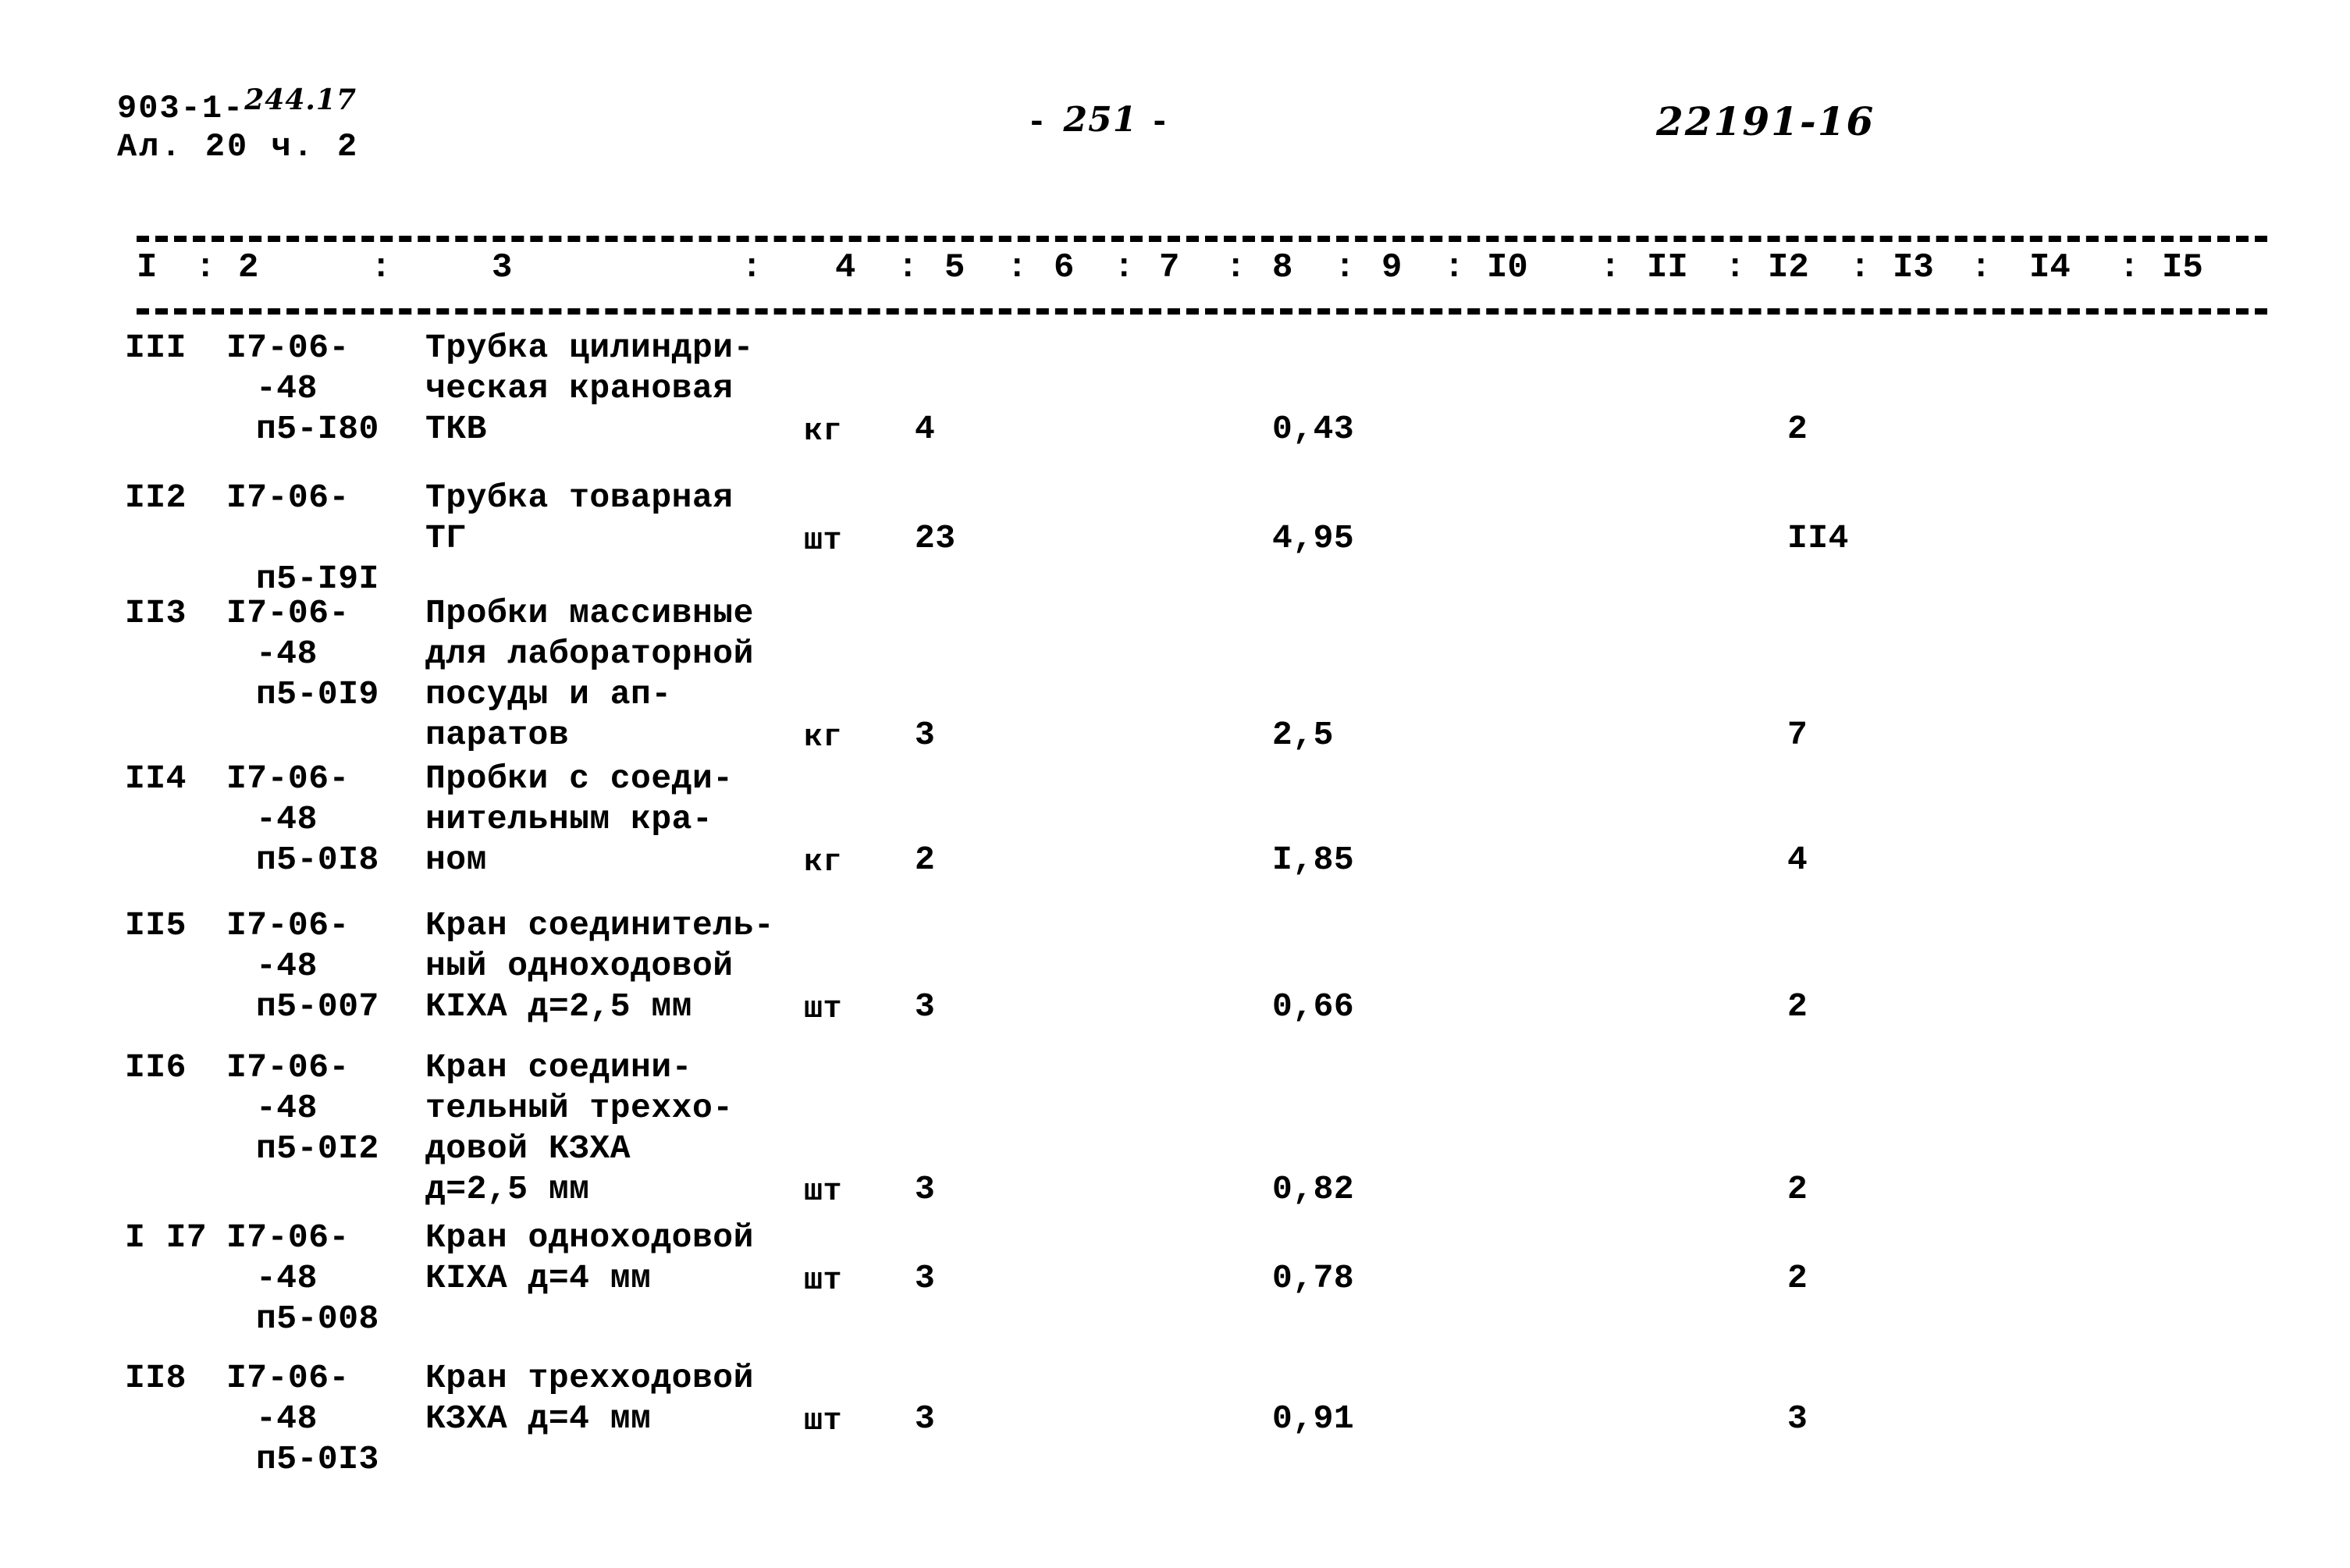 This screenshot has height=1568, width=2350. I want to click on document-code-header: 903-1-244.17 Ал. 20 ч. 2, so click(238, 125).